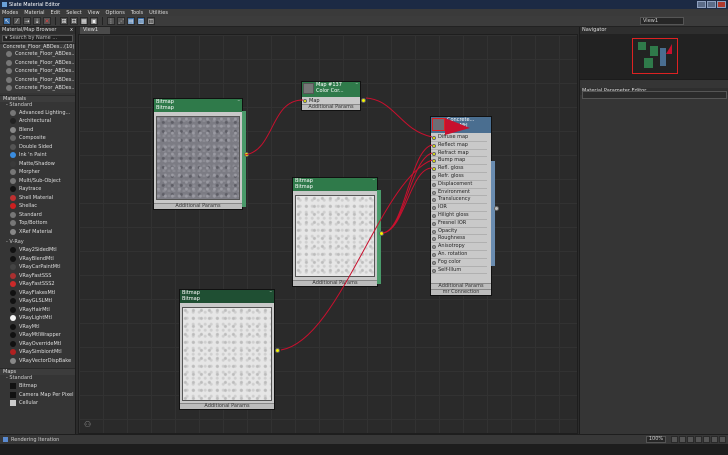  Describe the element at coordinates (459, 185) in the screenshot. I see `vraymtl-slot-6: Displacement` at that location.